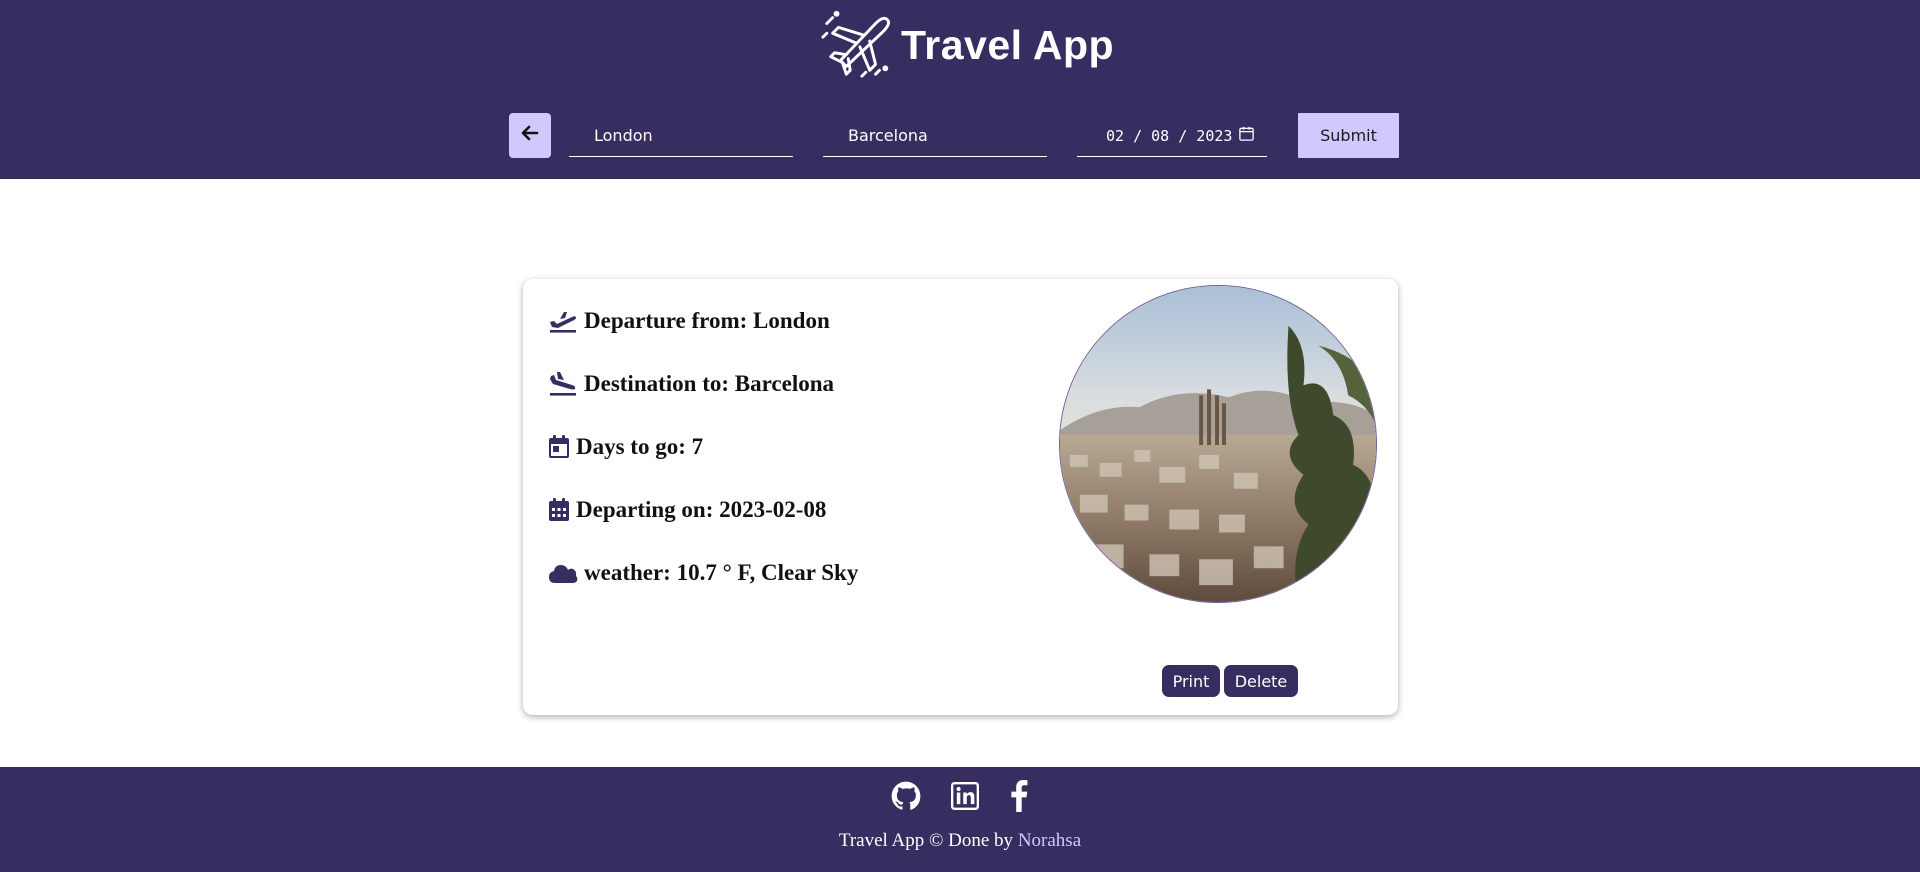 The width and height of the screenshot is (1920, 872). What do you see at coordinates (1348, 135) in the screenshot?
I see `submit-button: Submit` at bounding box center [1348, 135].